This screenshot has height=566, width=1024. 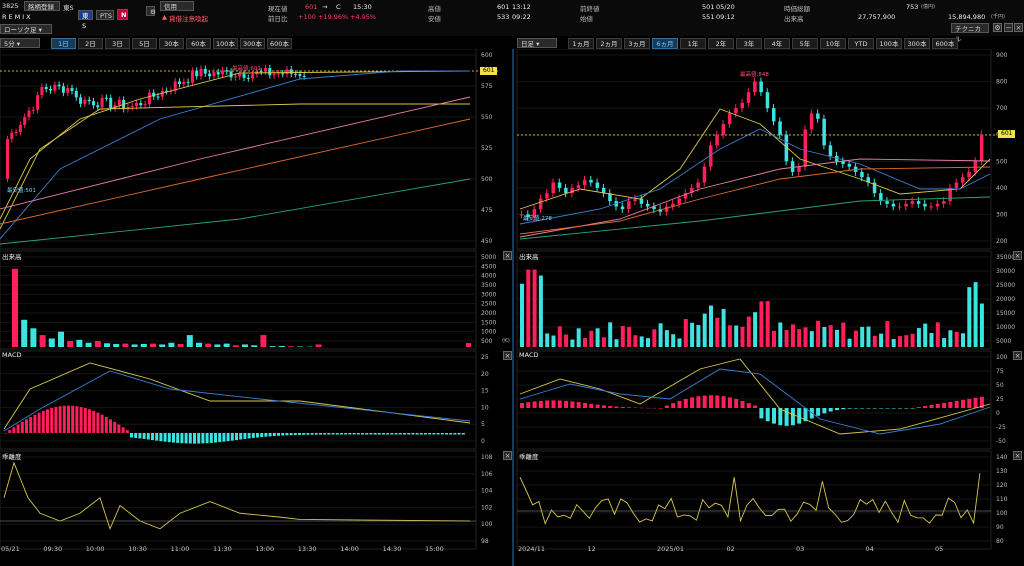 I want to click on right-tab-4: 1年, so click(x=693, y=43).